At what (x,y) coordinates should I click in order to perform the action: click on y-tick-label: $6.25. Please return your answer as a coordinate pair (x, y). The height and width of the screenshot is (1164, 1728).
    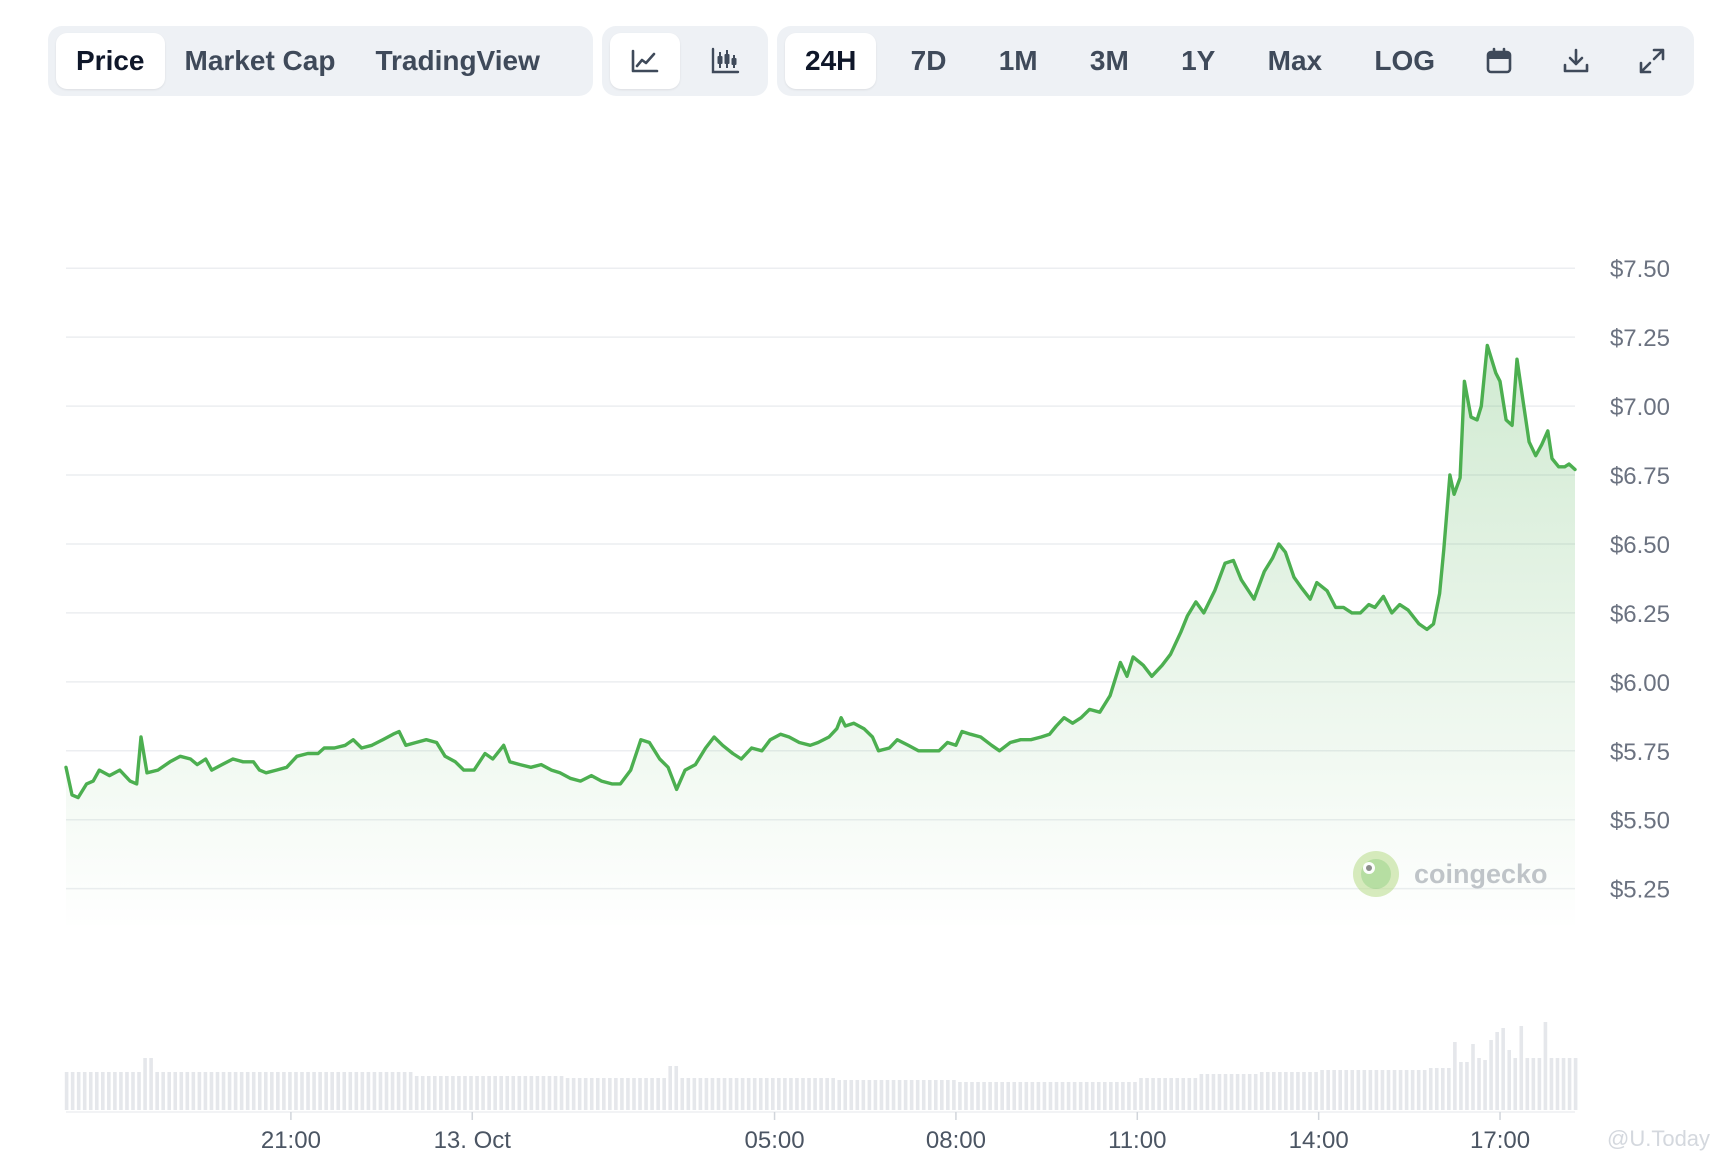
    Looking at the image, I should click on (1640, 614).